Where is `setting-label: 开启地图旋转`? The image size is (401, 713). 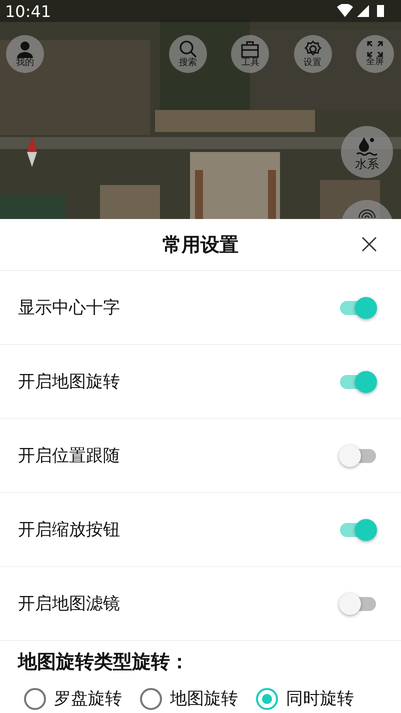 setting-label: 开启地图旋转 is located at coordinates (69, 382).